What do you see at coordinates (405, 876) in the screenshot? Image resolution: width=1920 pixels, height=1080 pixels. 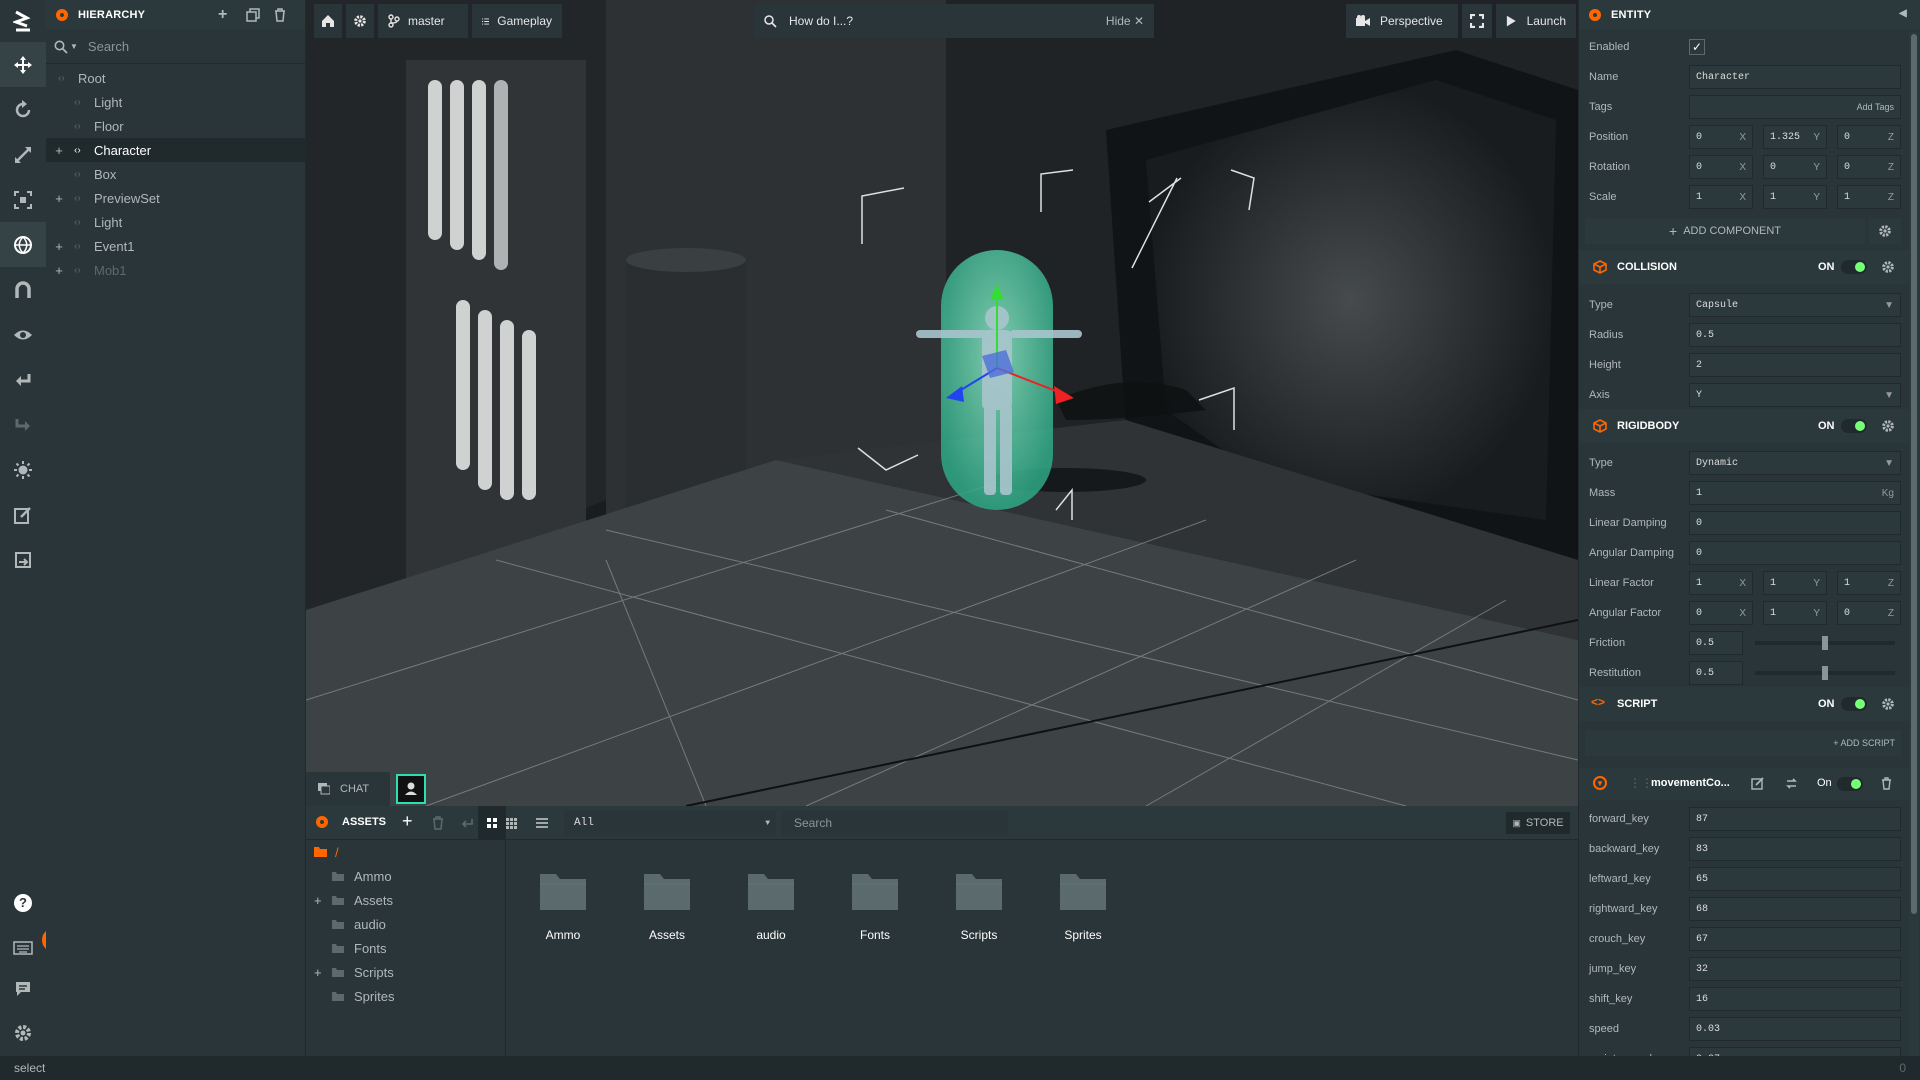 I see `asset-tree-item: Ammo` at bounding box center [405, 876].